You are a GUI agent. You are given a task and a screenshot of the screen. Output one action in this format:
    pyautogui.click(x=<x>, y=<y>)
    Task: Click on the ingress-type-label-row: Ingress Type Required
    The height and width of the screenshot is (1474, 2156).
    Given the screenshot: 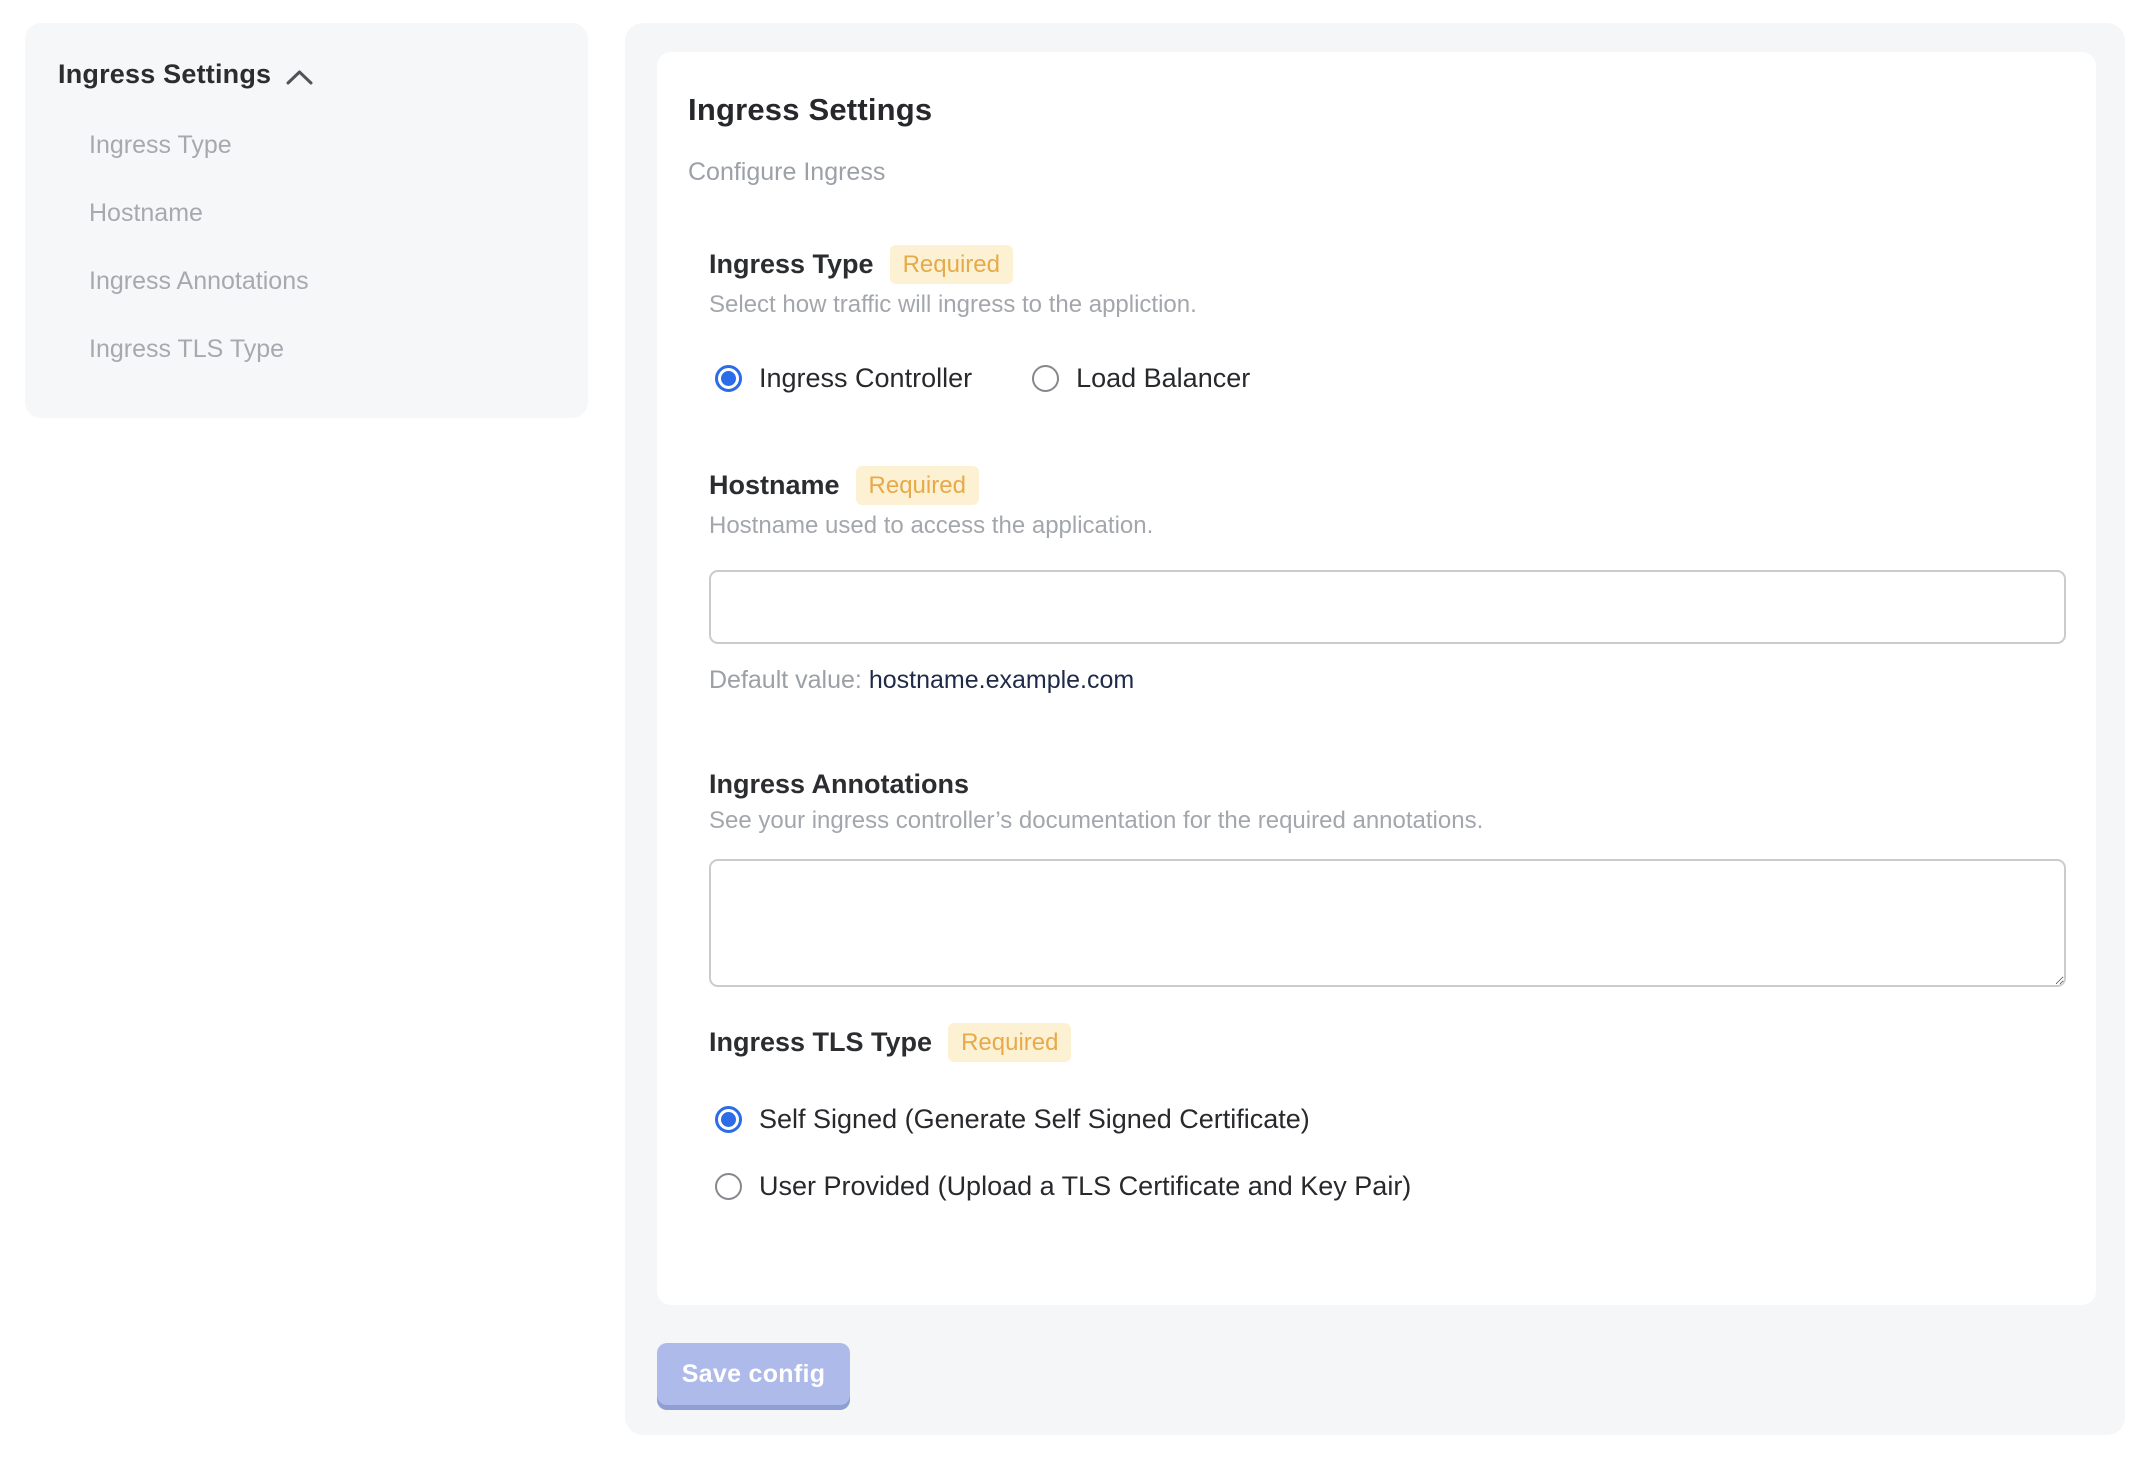 What is the action you would take?
    pyautogui.click(x=1387, y=264)
    